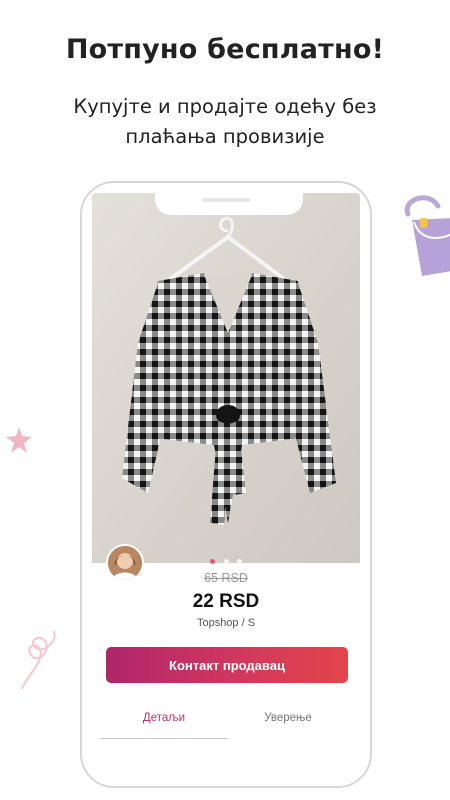  I want to click on handbag-decoration-icon, so click(427, 235).